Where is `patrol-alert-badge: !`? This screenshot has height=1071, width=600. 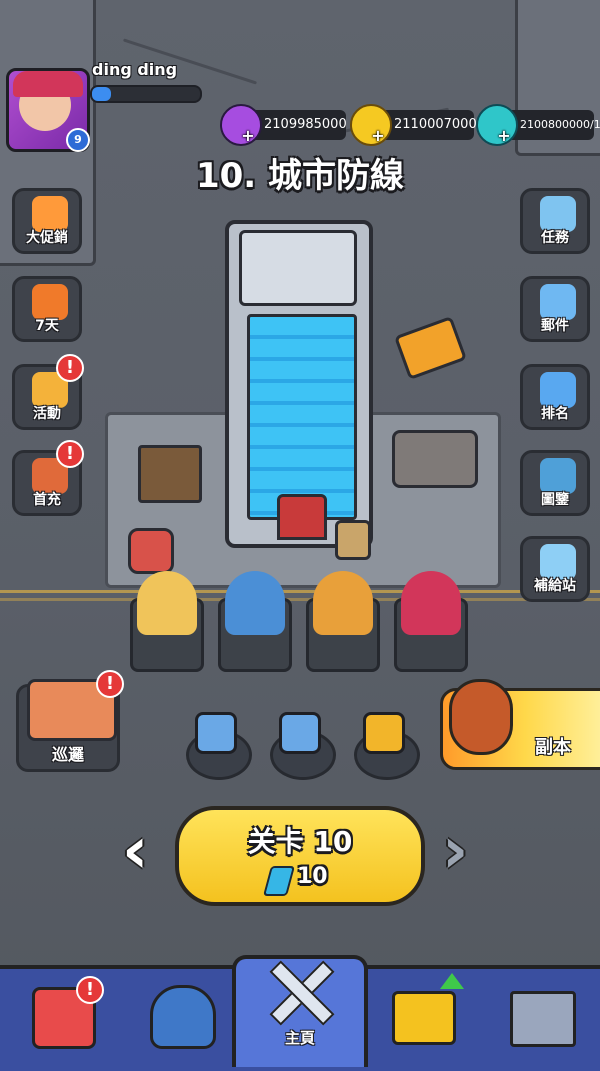 patrol-alert-badge: ! is located at coordinates (110, 684).